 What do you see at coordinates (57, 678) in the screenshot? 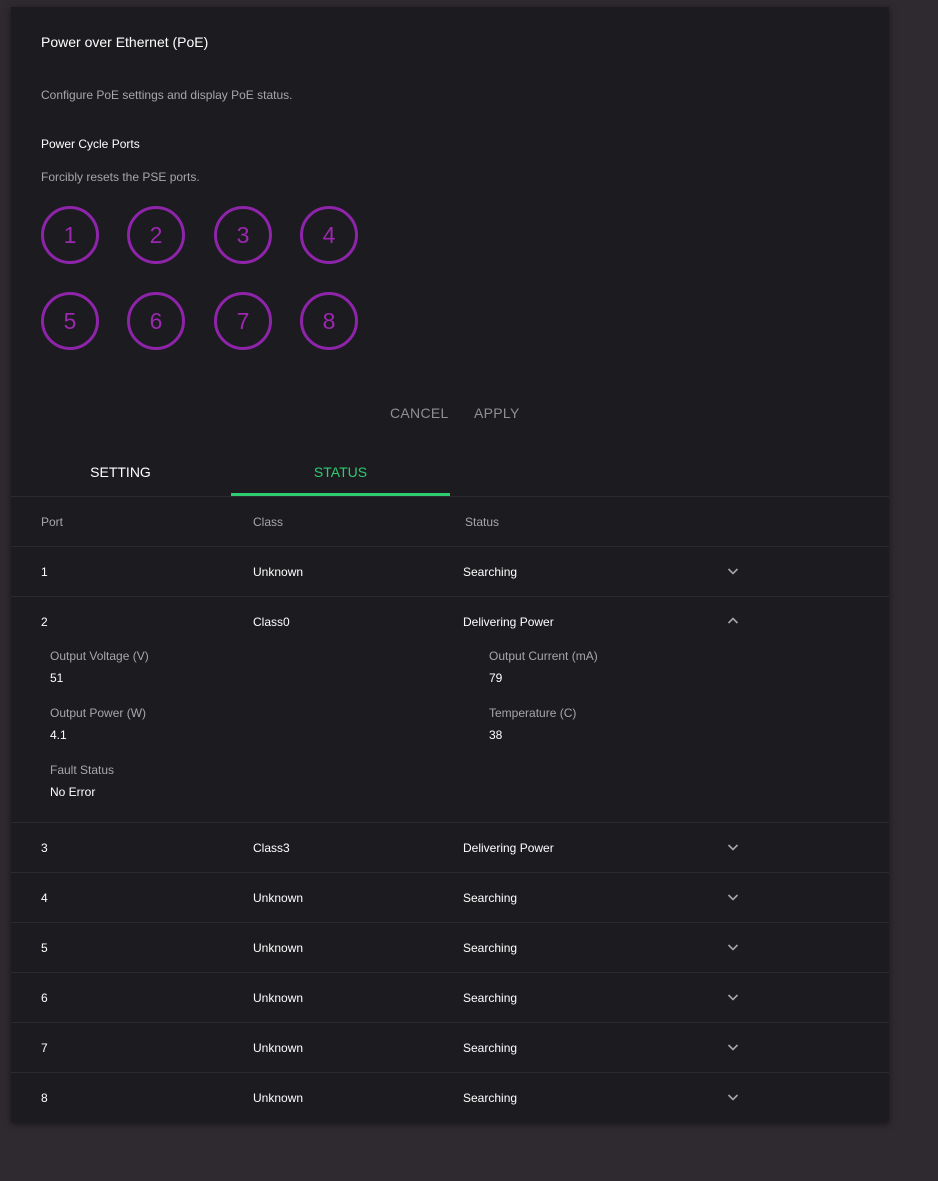
I see `output-voltage-value: 51` at bounding box center [57, 678].